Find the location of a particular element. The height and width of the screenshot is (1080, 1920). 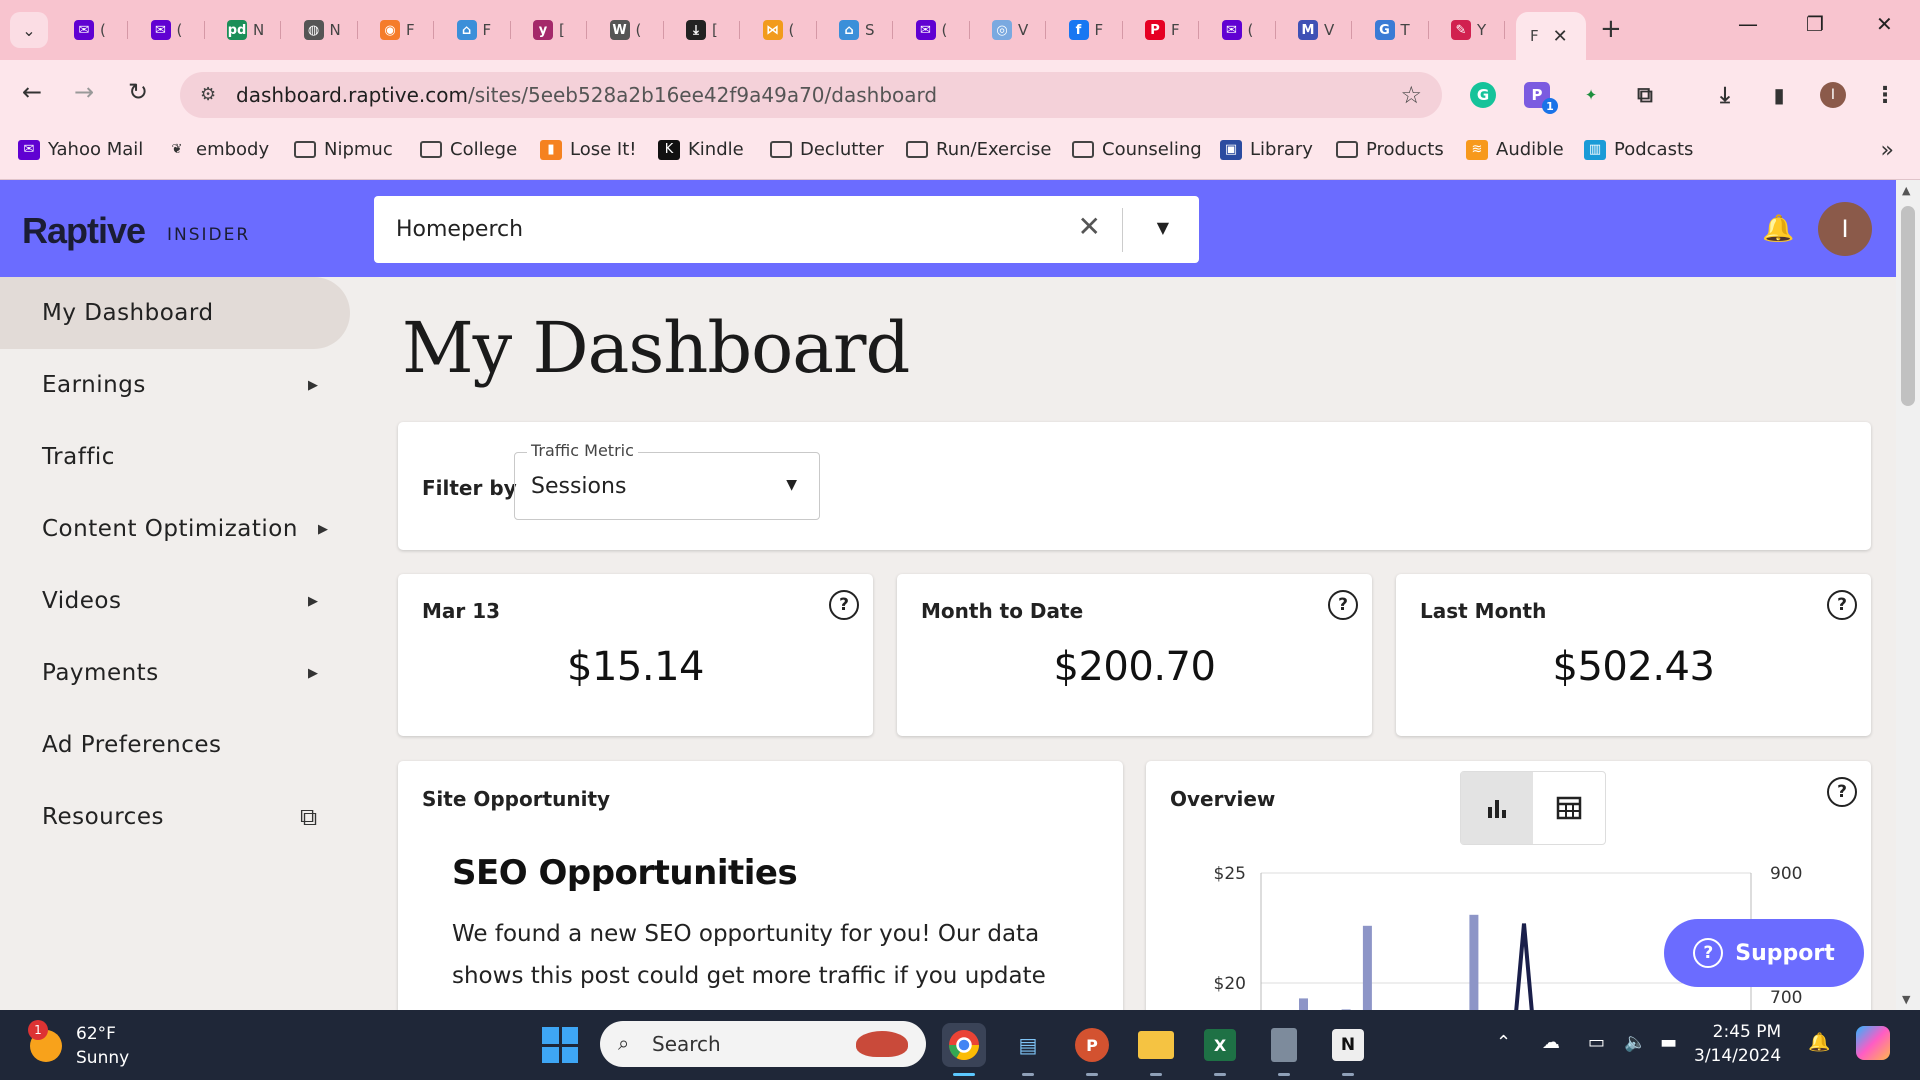

bookmark-item: Run/Exercise is located at coordinates (978, 149).